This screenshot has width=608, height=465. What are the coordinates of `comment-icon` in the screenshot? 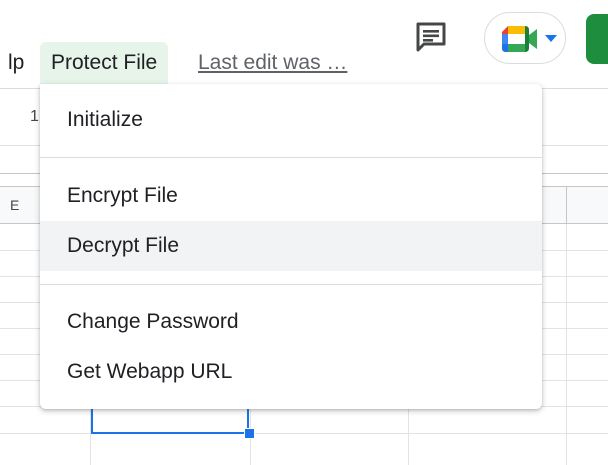 It's located at (431, 37).